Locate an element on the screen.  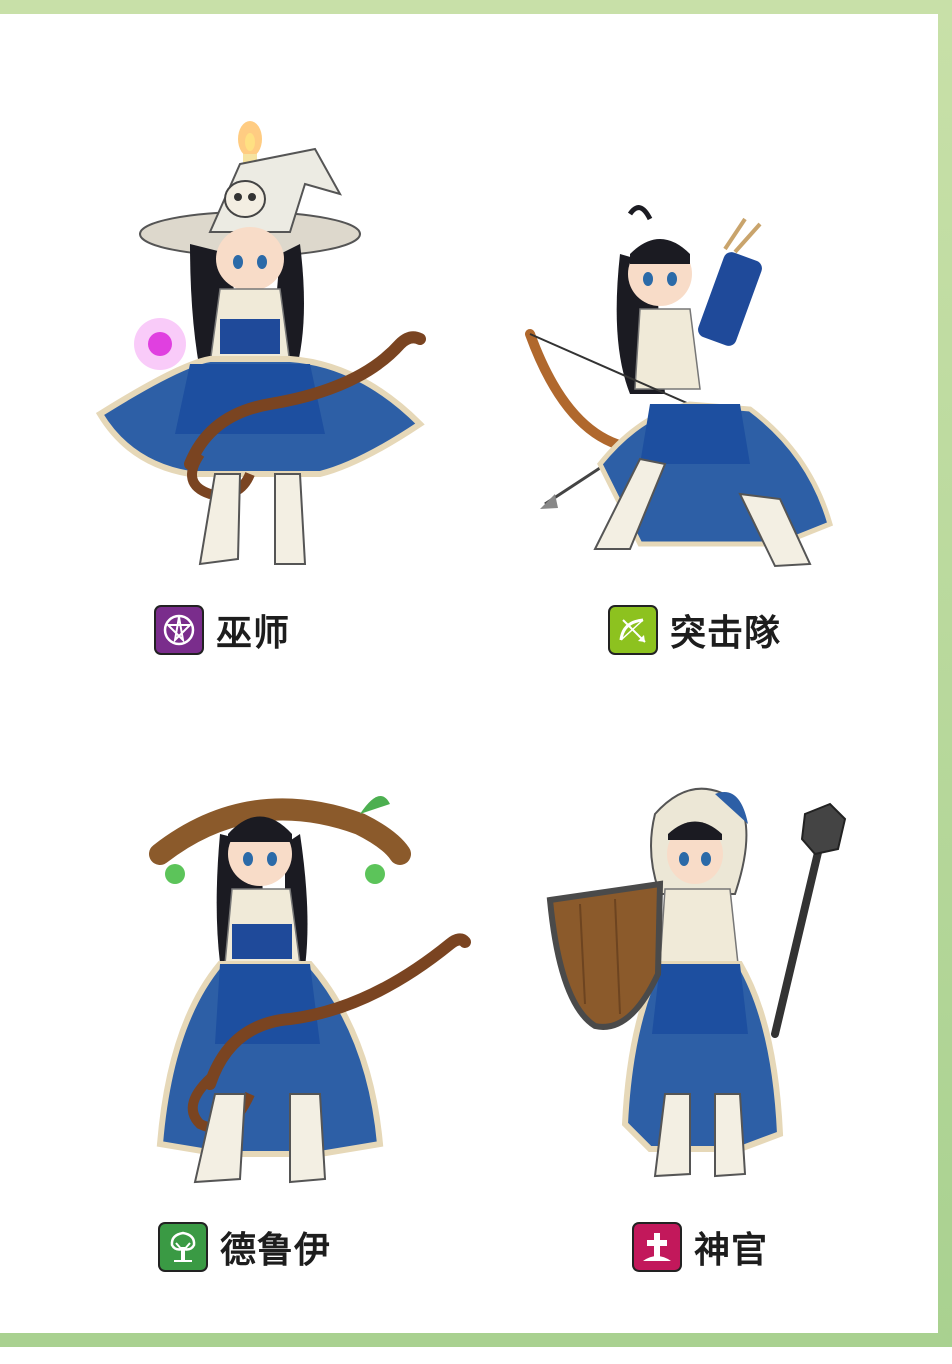
druid-character-art is located at coordinates (310, 990).